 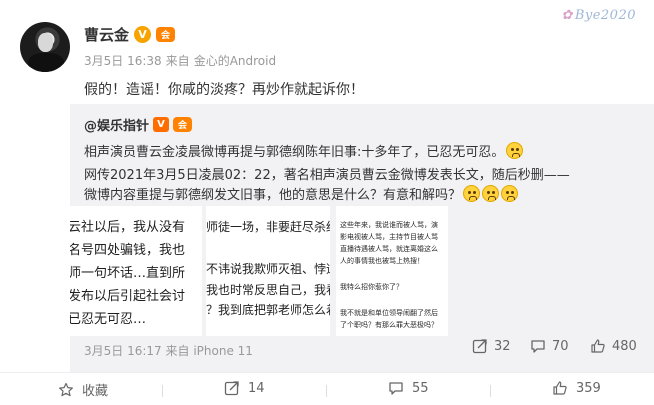 I want to click on comment-button: 55, so click(x=408, y=388).